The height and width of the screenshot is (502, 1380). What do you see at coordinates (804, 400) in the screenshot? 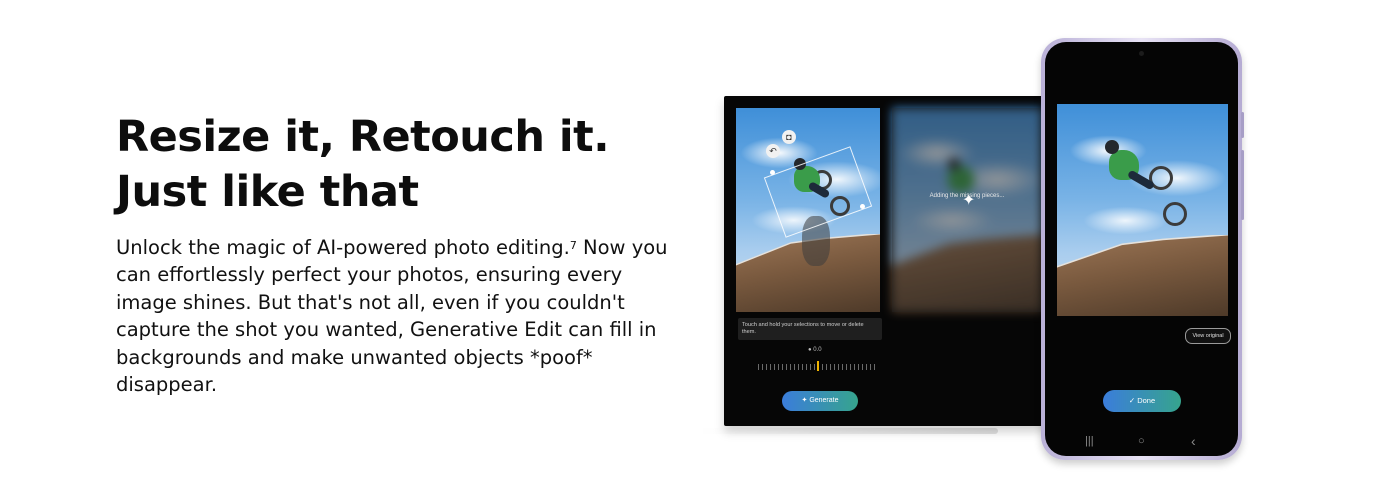
I see `sparkle-icon: ✦` at bounding box center [804, 400].